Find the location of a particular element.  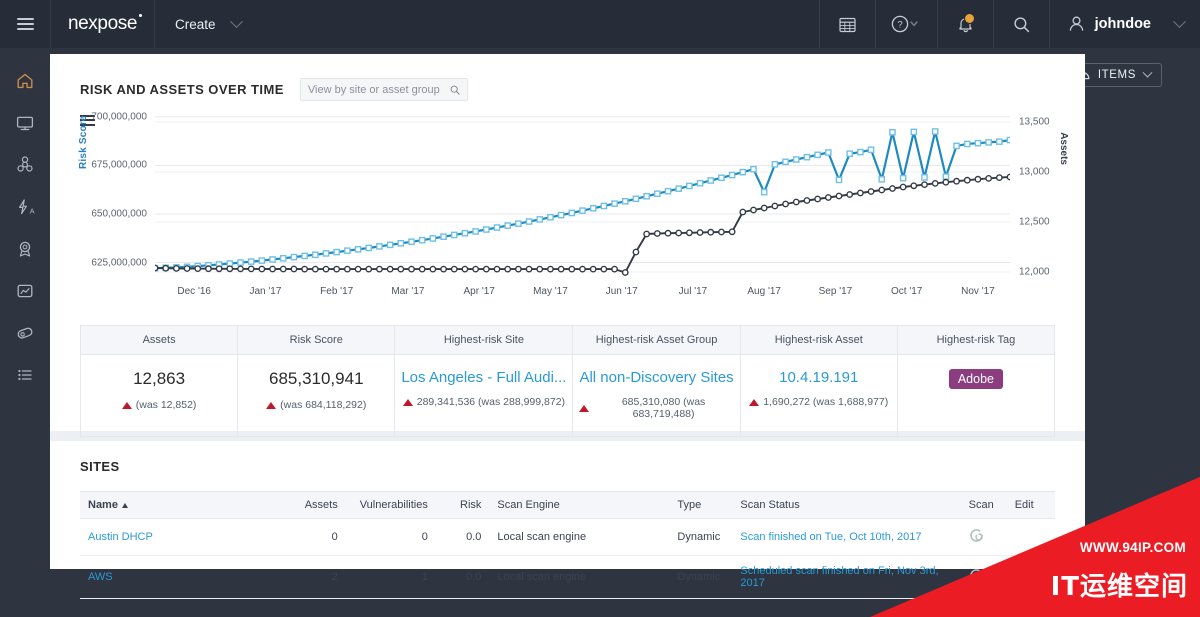

sites-column-header: Scan Status is located at coordinates (846, 505).